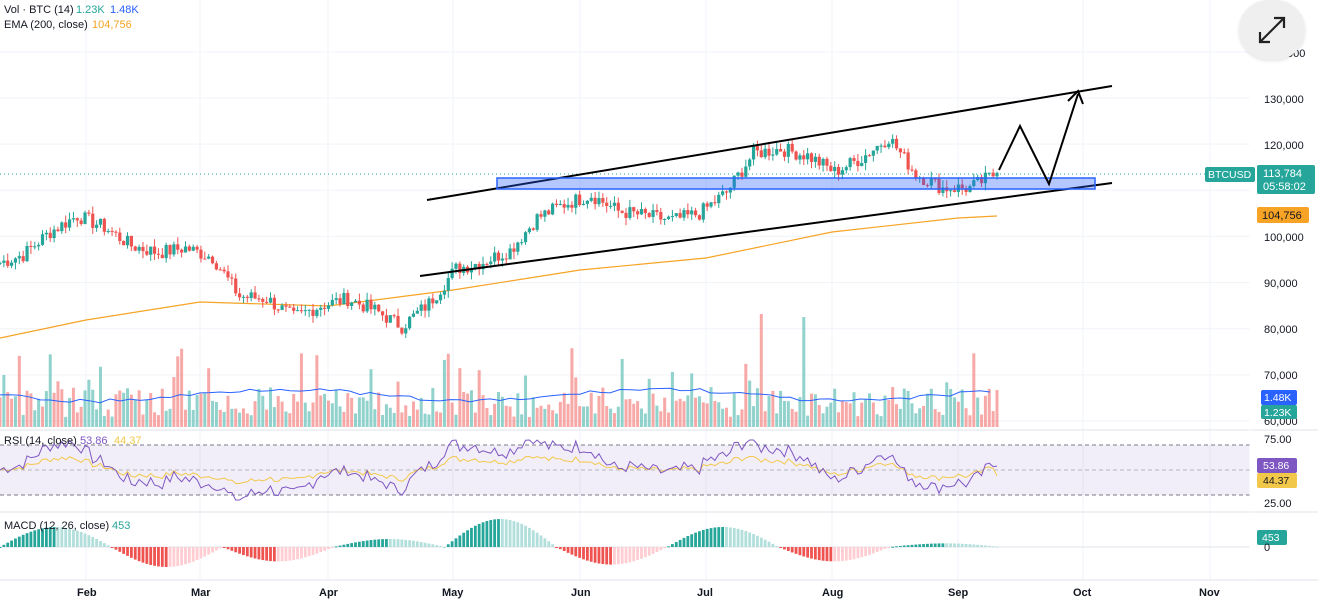 This screenshot has width=1318, height=613. Describe the element at coordinates (1272, 30) in the screenshot. I see `expand-fullscreen-button` at that location.